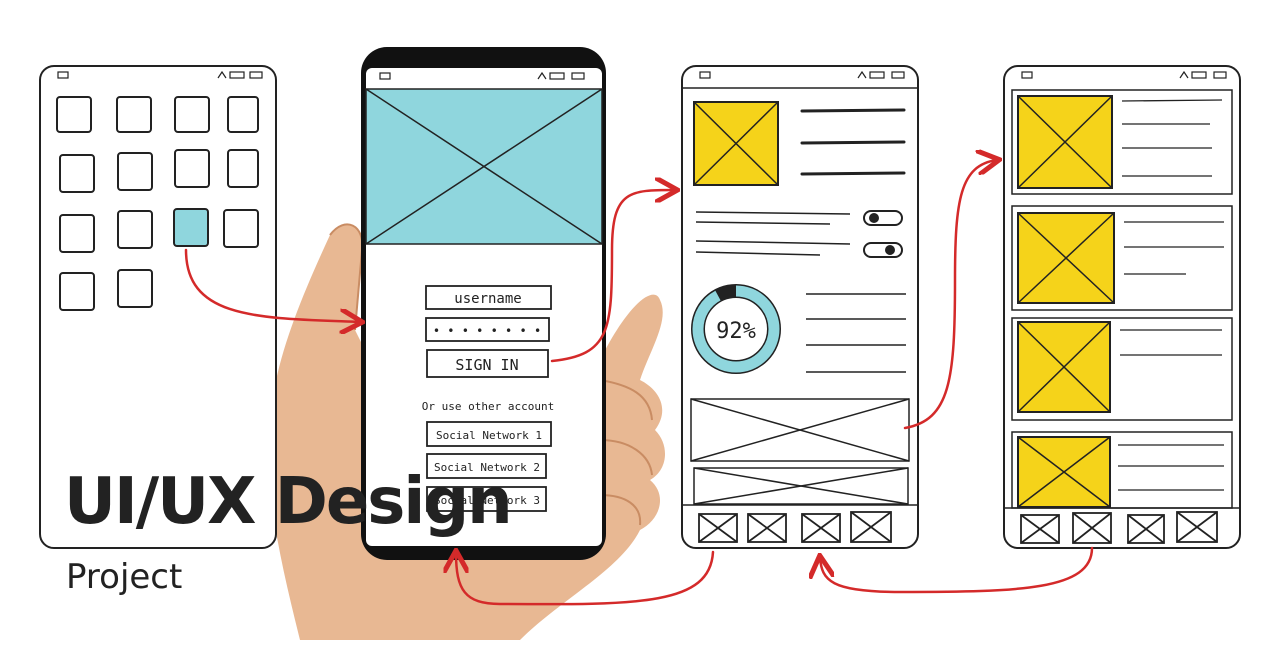 Image resolution: width=1280 pixels, height=647 pixels. What do you see at coordinates (488, 406) in the screenshot?
I see `alt-login-text: Or use other account` at bounding box center [488, 406].